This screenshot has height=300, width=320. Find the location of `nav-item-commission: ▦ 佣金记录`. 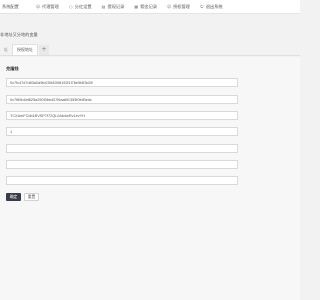

nav-item-commission: ▦ 佣金记录 is located at coordinates (145, 7).